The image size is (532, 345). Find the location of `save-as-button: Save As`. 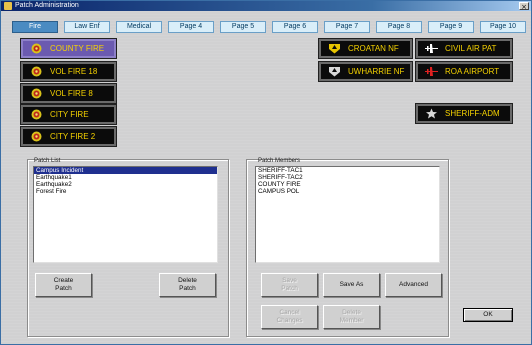

save-as-button: Save As is located at coordinates (351, 285).